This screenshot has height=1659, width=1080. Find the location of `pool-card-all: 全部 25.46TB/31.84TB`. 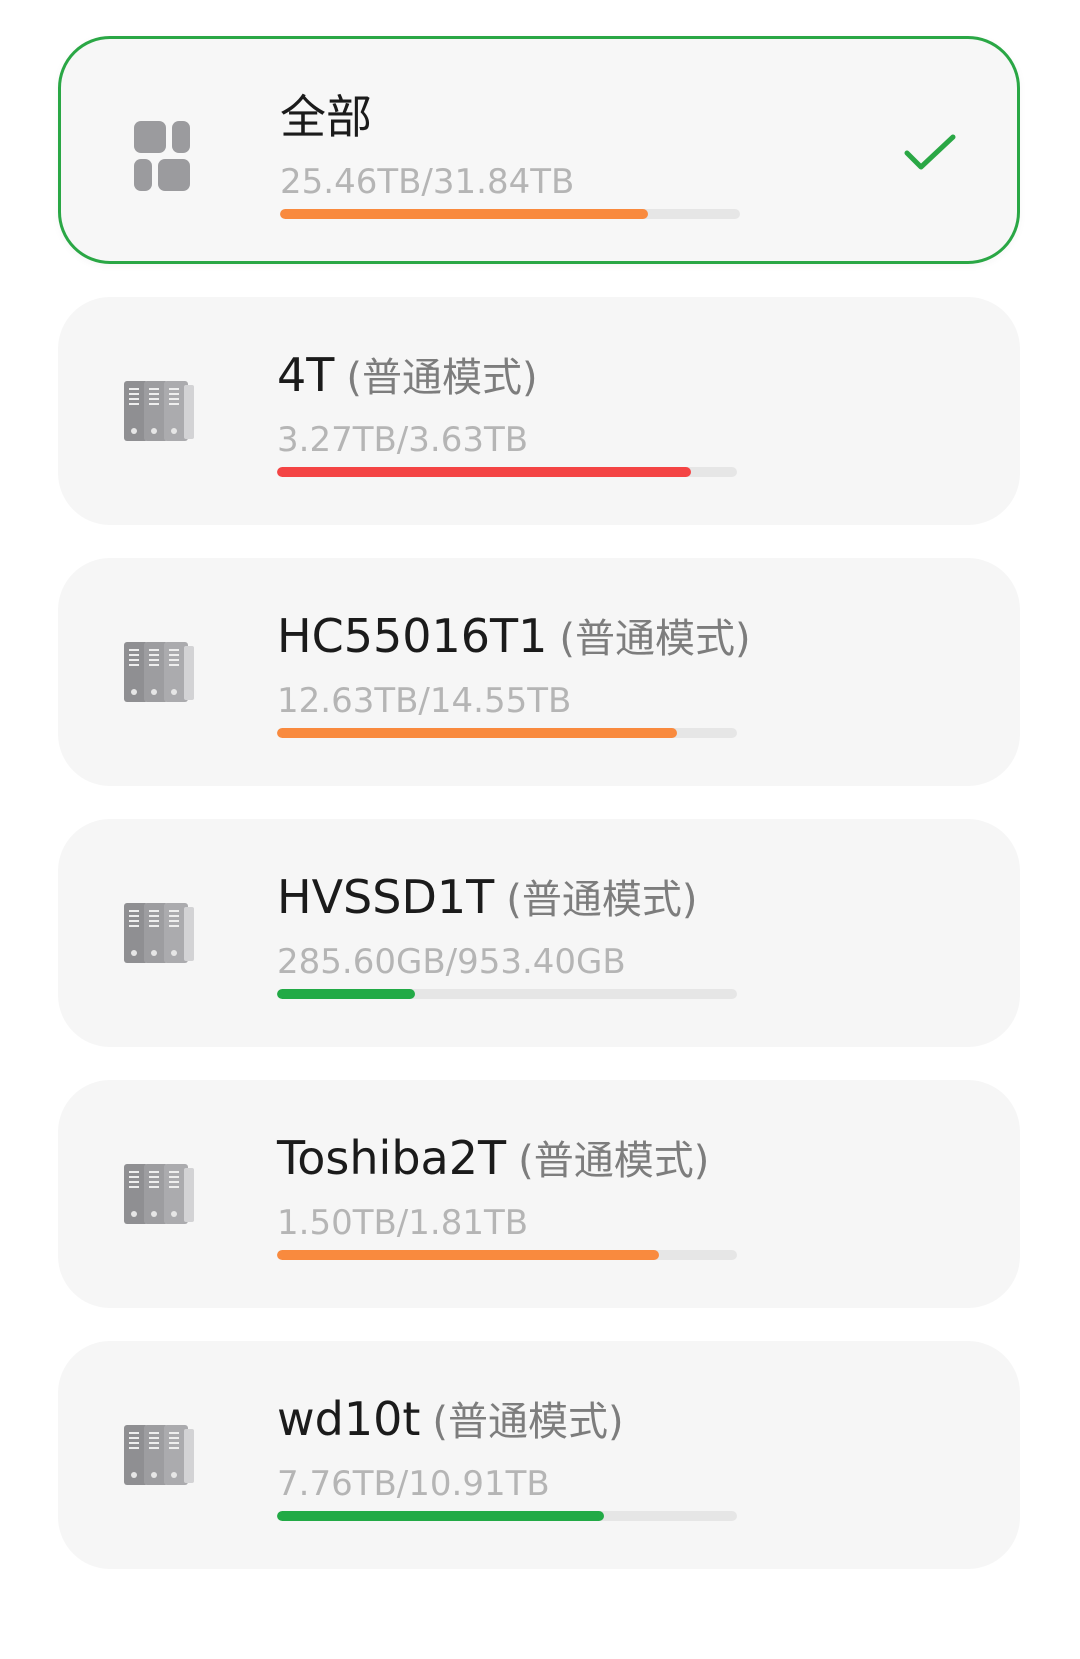

pool-card-all: 全部 25.46TB/31.84TB is located at coordinates (539, 150).